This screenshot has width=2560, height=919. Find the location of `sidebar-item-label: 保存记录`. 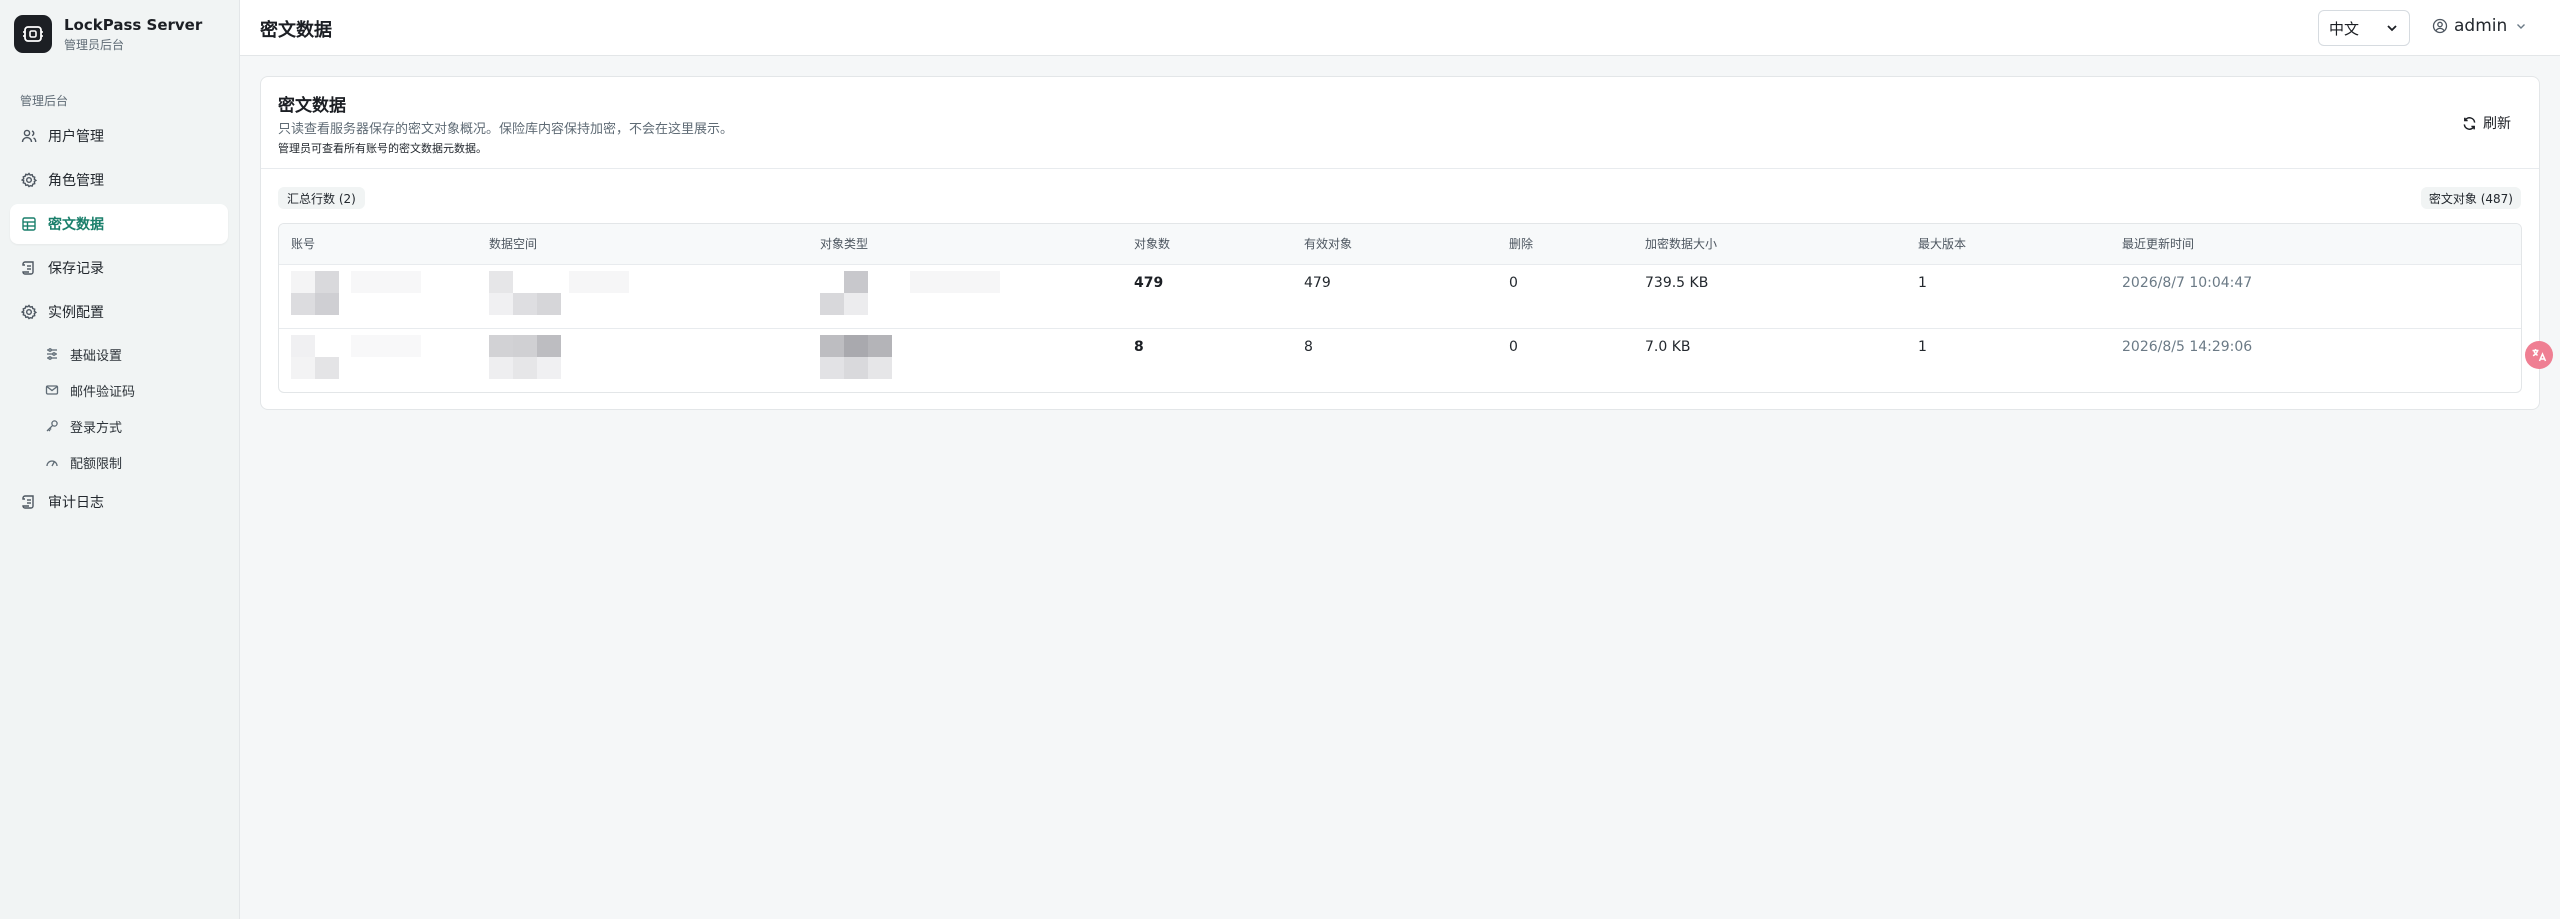

sidebar-item-label: 保存记录 is located at coordinates (76, 269).